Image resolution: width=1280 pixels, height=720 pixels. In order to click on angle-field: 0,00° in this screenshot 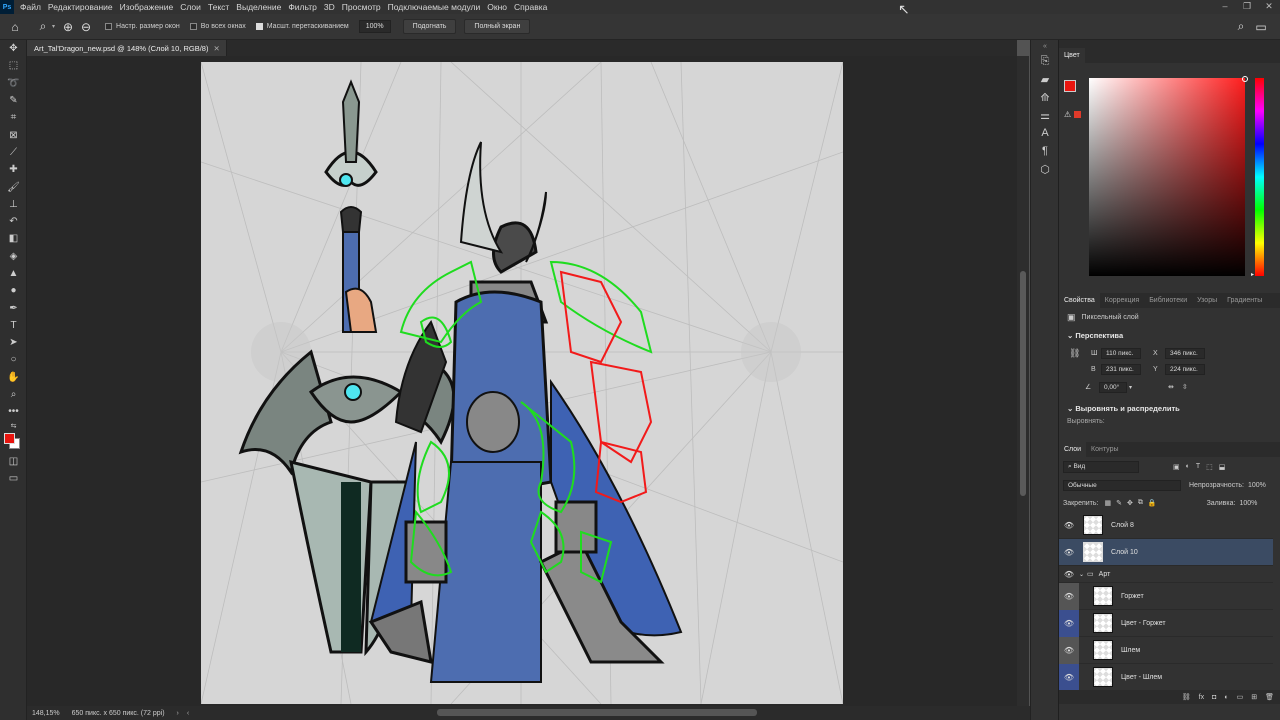, I will do `click(1113, 387)`.